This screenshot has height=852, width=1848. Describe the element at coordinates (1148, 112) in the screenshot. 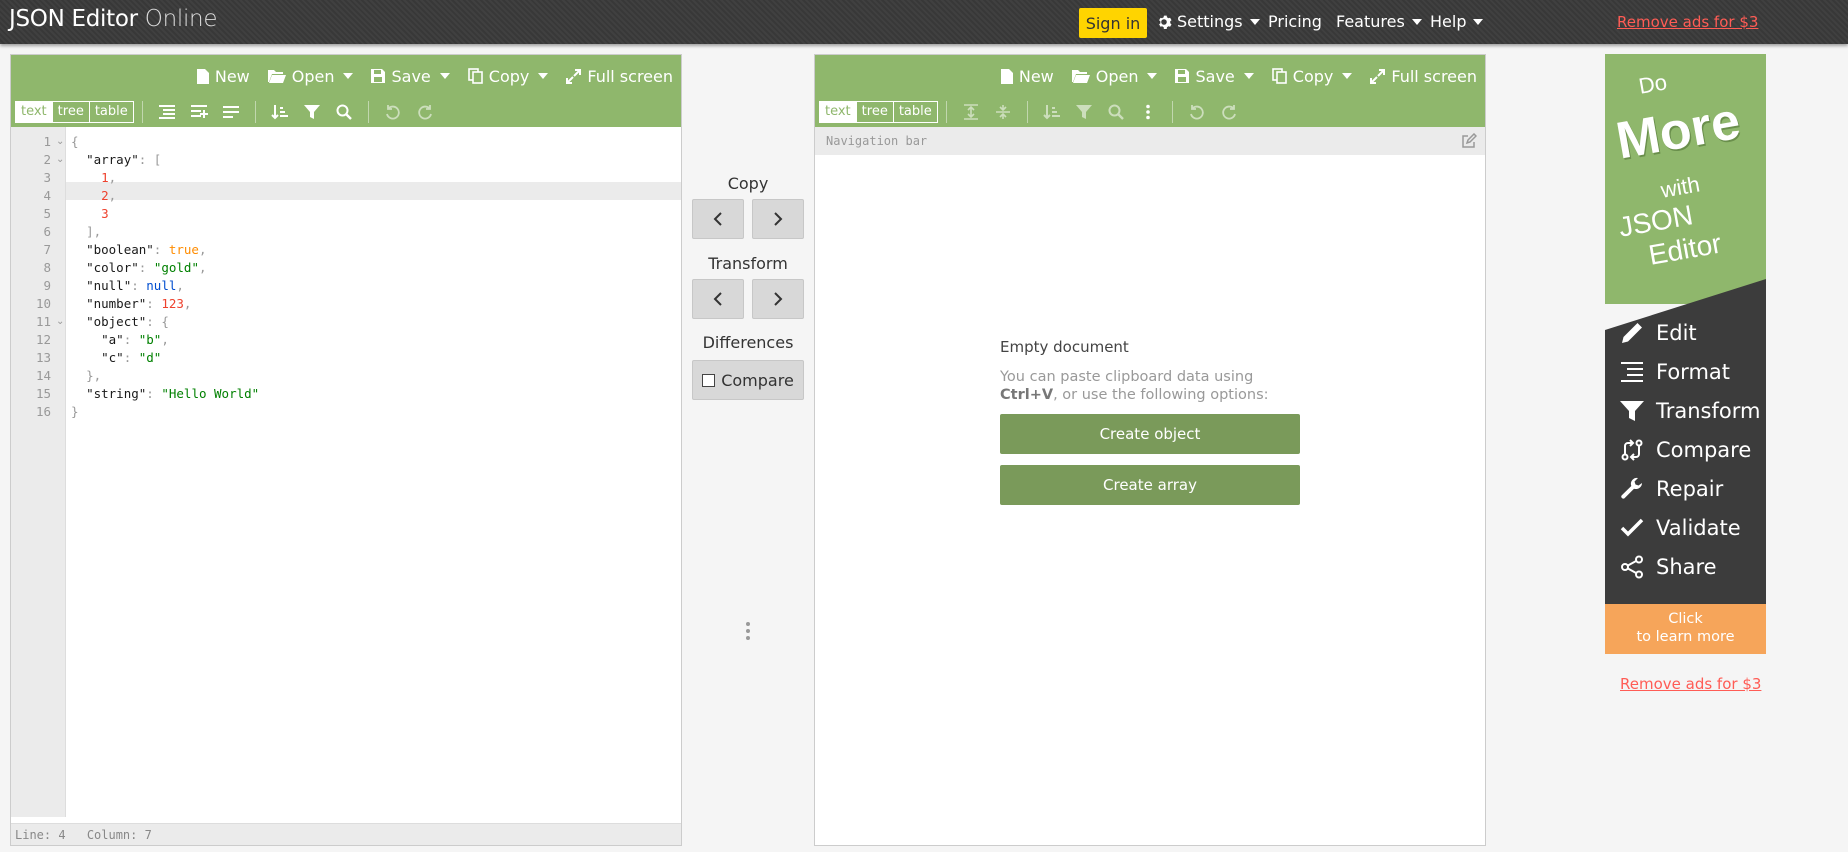

I see `more-vertical-icon` at that location.